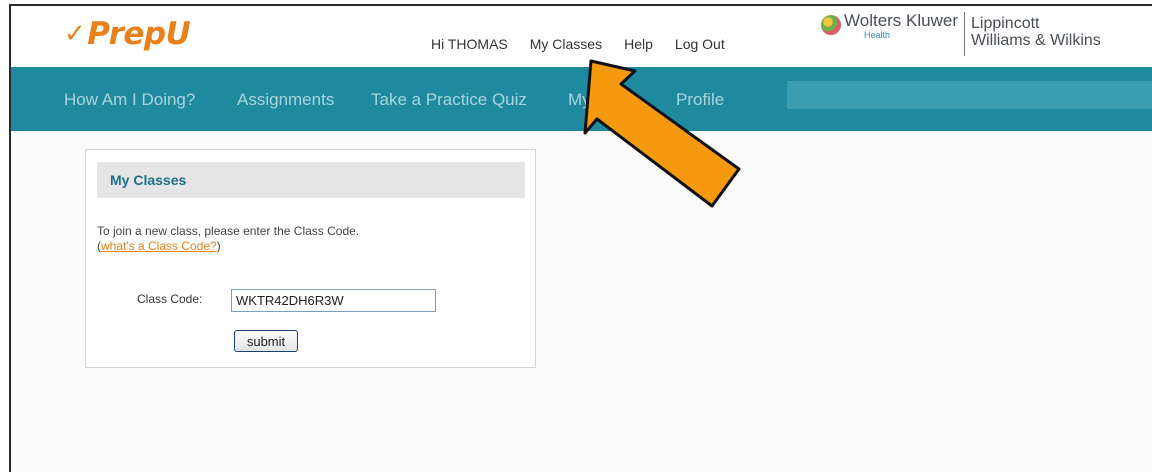 The width and height of the screenshot is (1152, 472). What do you see at coordinates (129, 100) in the screenshot?
I see `nav-how-am-i-doing: How Am I Doing?` at bounding box center [129, 100].